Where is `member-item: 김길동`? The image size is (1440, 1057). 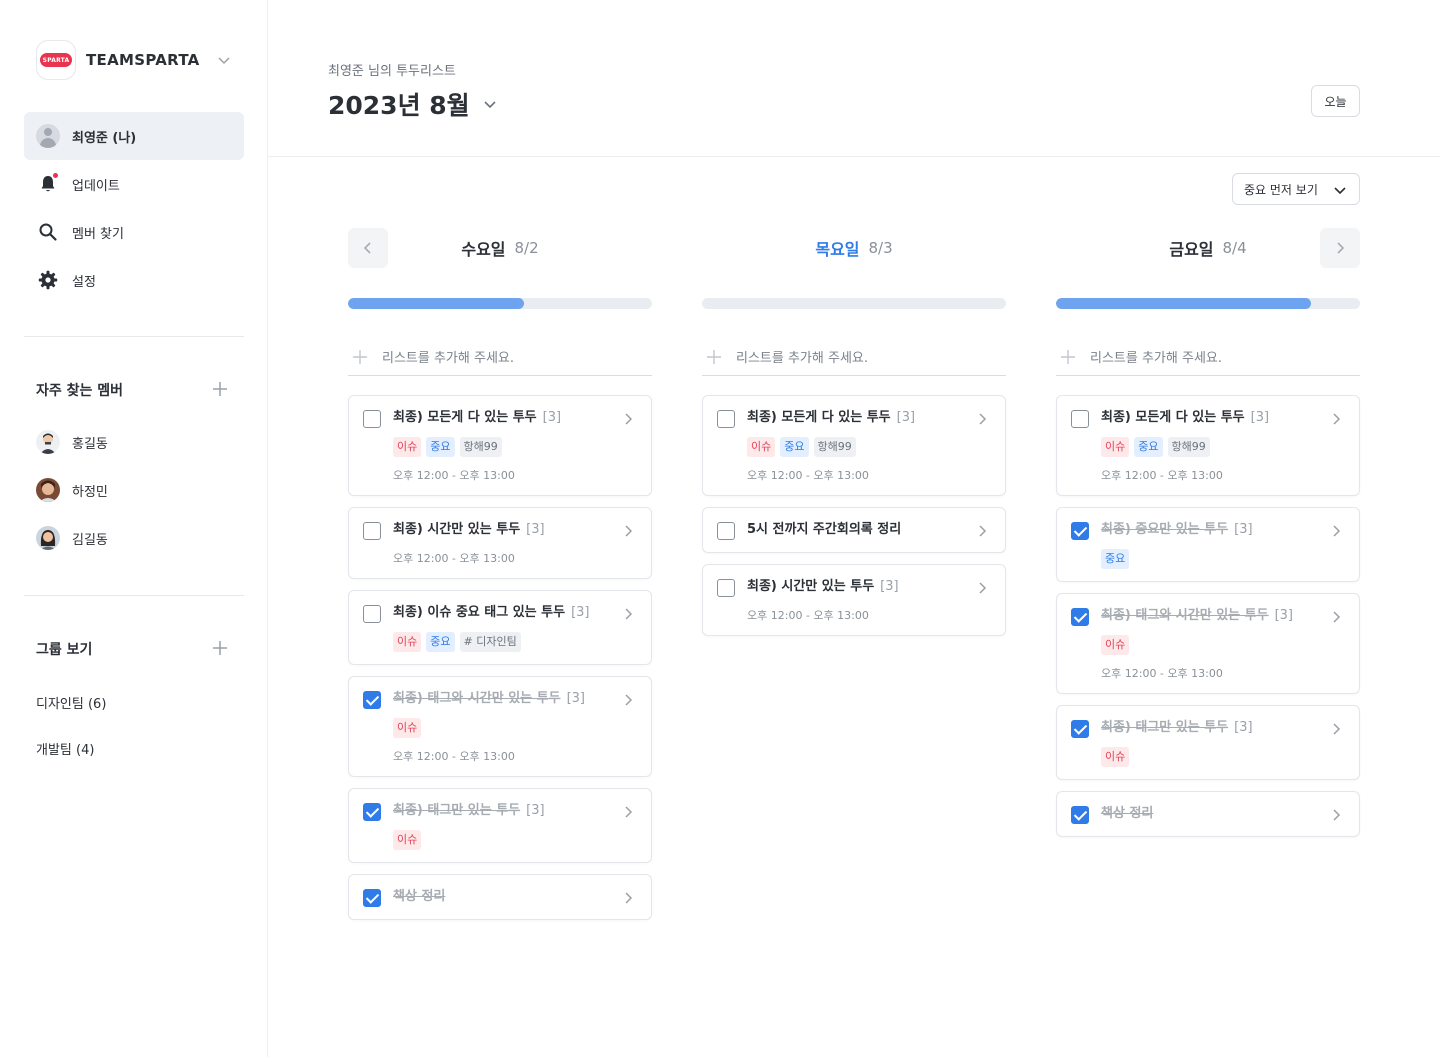 member-item: 김길동 is located at coordinates (72, 538).